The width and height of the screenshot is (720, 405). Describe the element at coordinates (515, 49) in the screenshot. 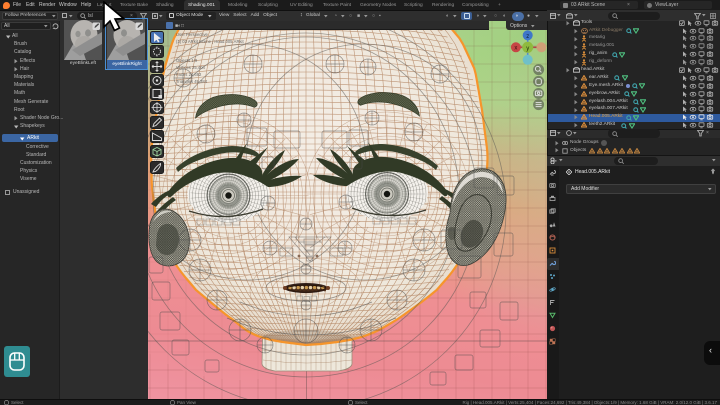

I see `svg-text: x` at that location.